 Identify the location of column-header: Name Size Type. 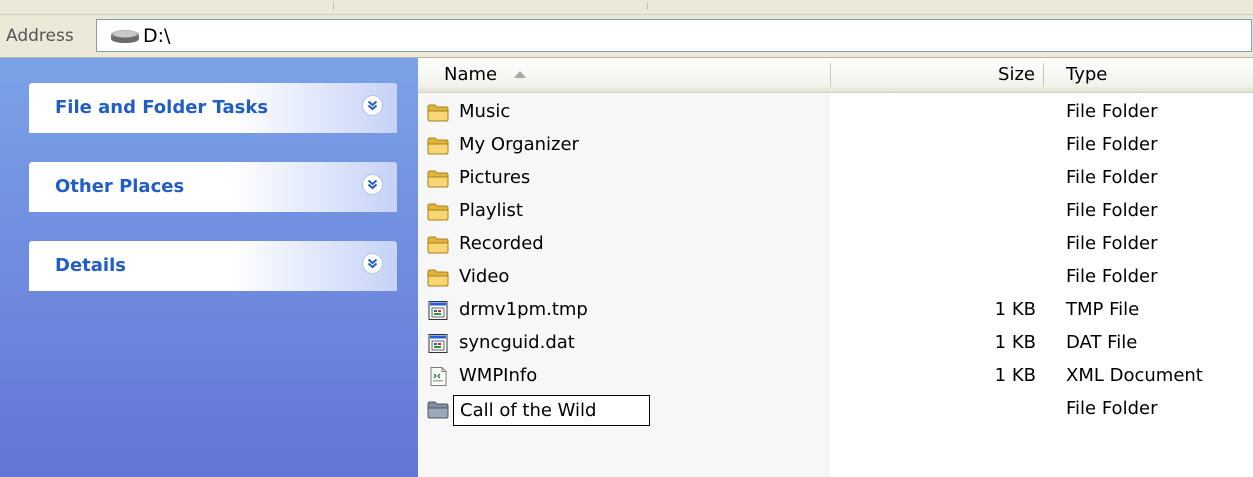
(835, 75).